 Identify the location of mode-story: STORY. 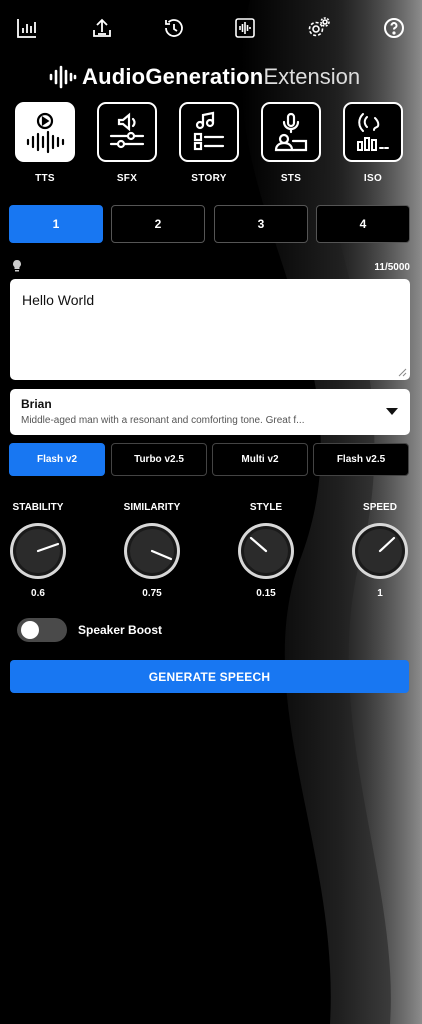
(209, 143).